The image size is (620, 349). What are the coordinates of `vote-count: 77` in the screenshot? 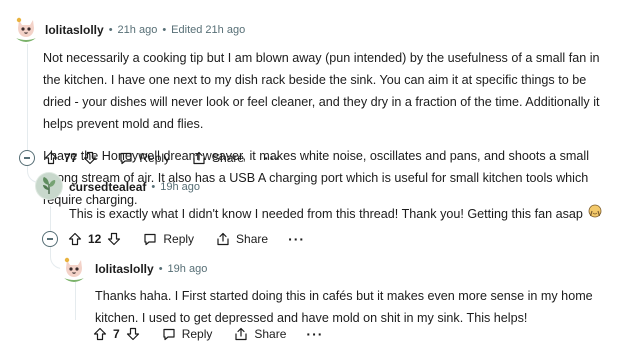 It's located at (71, 158).